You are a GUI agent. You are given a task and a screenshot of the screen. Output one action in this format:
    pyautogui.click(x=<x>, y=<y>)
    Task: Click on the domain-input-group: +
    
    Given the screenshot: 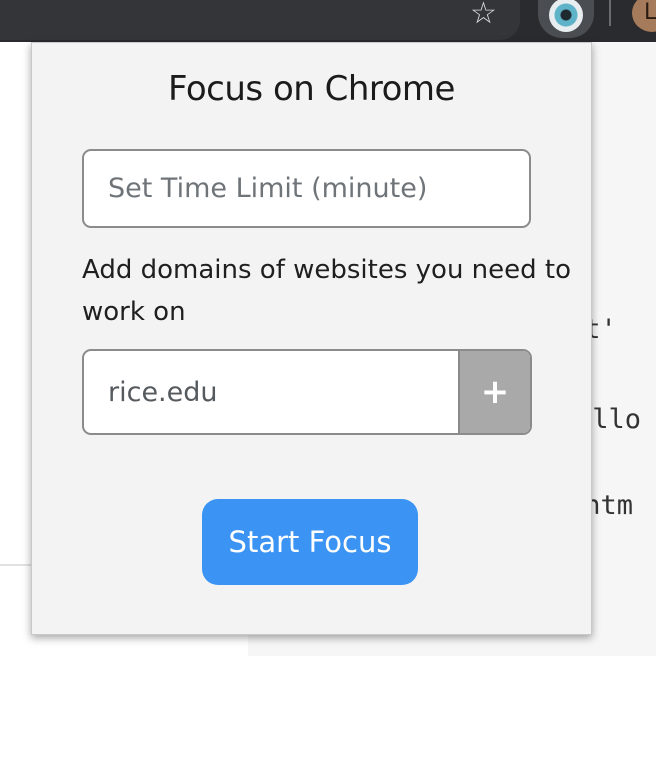 What is the action you would take?
    pyautogui.click(x=307, y=392)
    